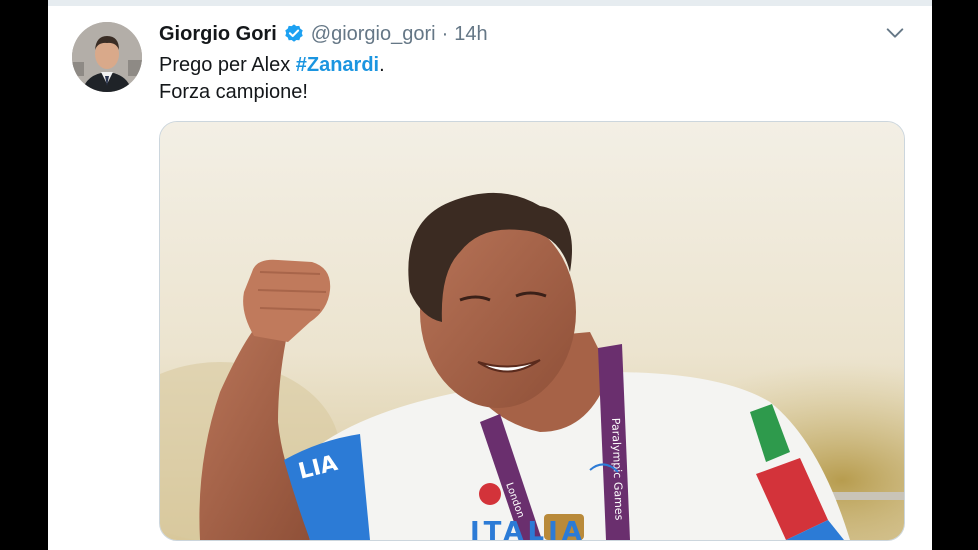 This screenshot has width=978, height=550. What do you see at coordinates (528, 528) in the screenshot?
I see `jersey-text: ITALIA` at bounding box center [528, 528].